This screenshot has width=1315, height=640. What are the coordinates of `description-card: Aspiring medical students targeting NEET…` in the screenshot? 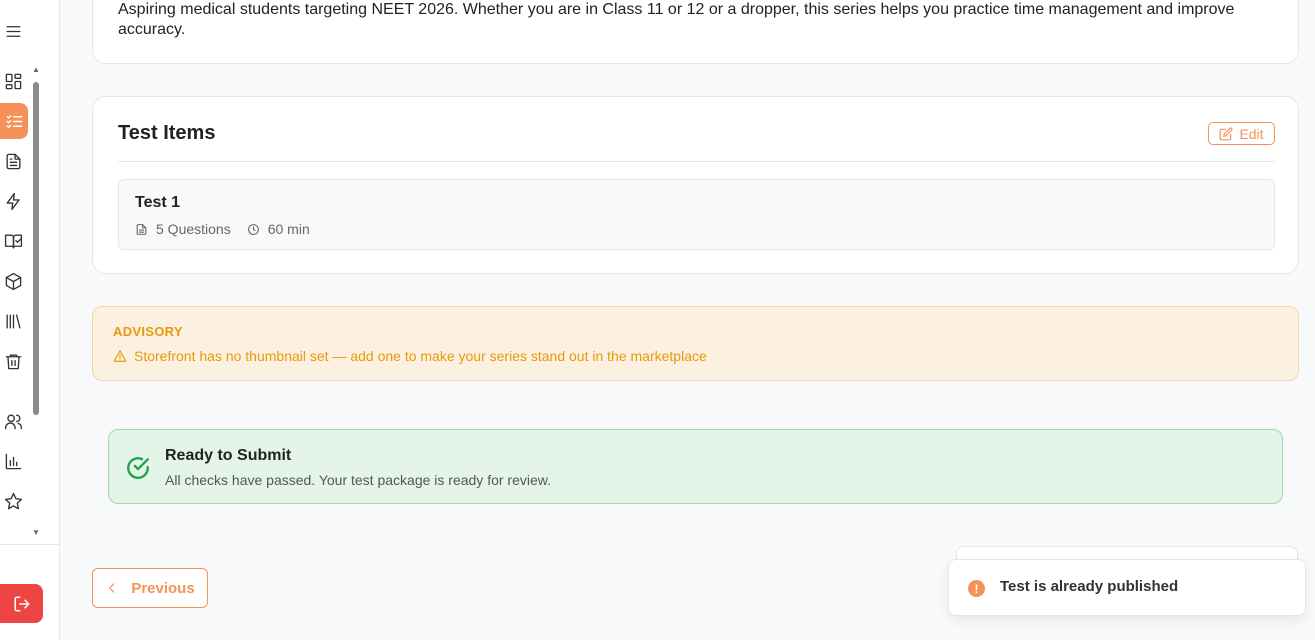 It's located at (695, 32).